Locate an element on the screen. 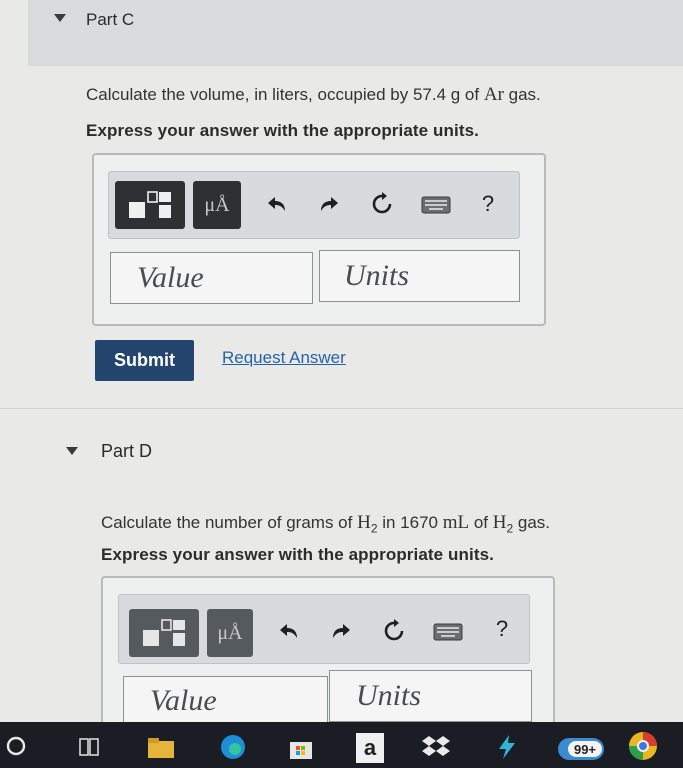 This screenshot has height=768, width=683. app-bolt-icon is located at coordinates (507, 747).